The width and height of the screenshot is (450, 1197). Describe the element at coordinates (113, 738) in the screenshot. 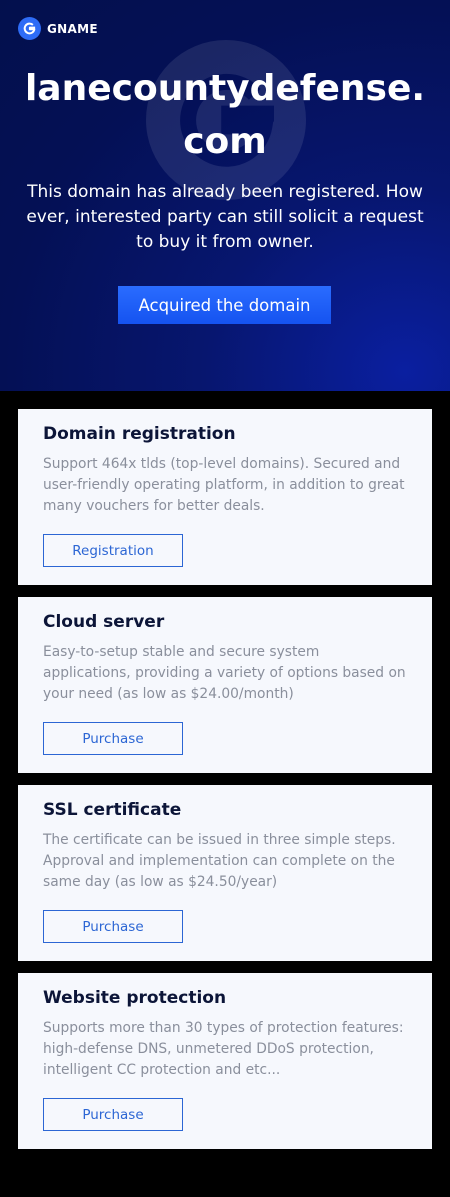

I see `purchase-cloud-server-button: Purchase` at that location.